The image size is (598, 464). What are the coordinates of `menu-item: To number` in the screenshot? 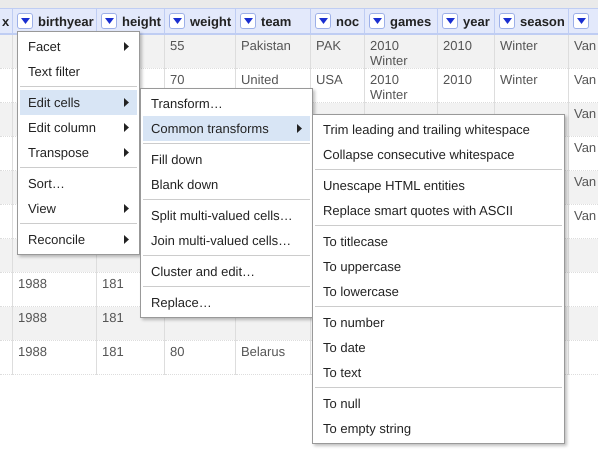 It's located at (438, 322).